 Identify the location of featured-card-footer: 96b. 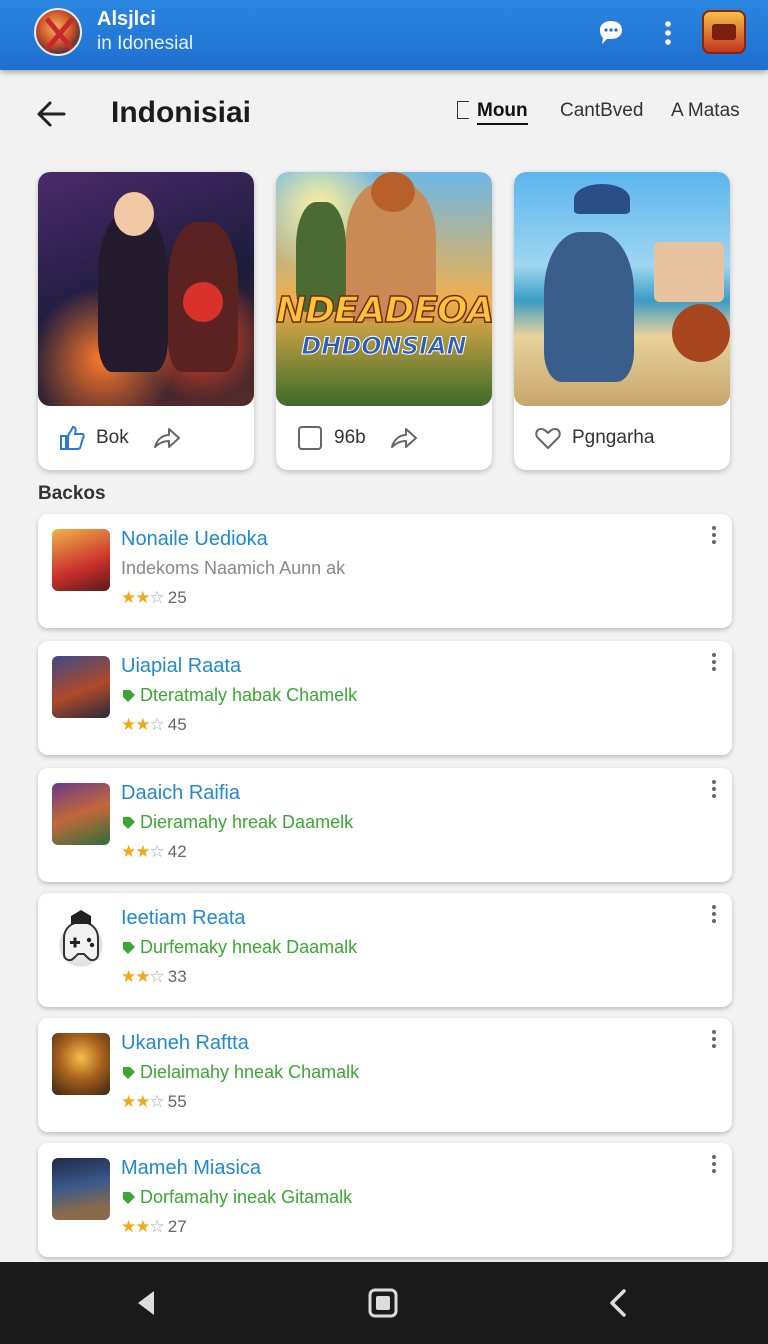
(384, 438).